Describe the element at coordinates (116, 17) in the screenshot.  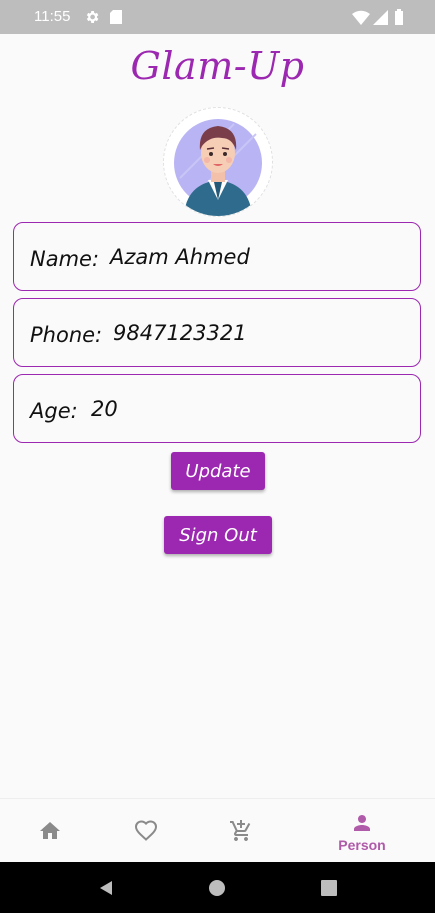
I see `sd-card-icon` at that location.